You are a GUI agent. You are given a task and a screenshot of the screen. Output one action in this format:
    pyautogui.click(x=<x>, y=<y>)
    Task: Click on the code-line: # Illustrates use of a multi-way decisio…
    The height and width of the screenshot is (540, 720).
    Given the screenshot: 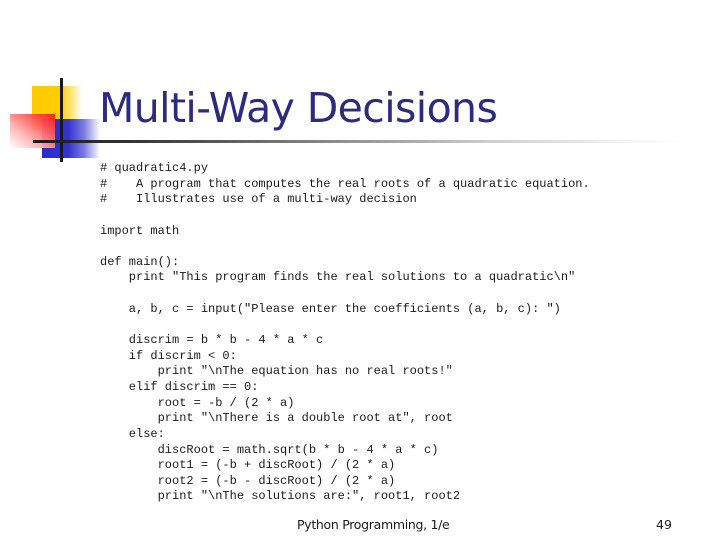 What is the action you would take?
    pyautogui.click(x=258, y=199)
    